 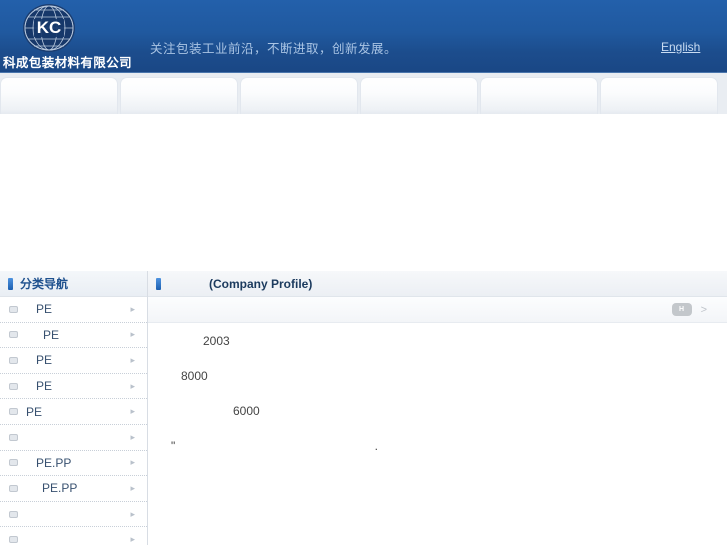 I want to click on logo-block: KC 科成包装材料有限公司, so click(x=70, y=36).